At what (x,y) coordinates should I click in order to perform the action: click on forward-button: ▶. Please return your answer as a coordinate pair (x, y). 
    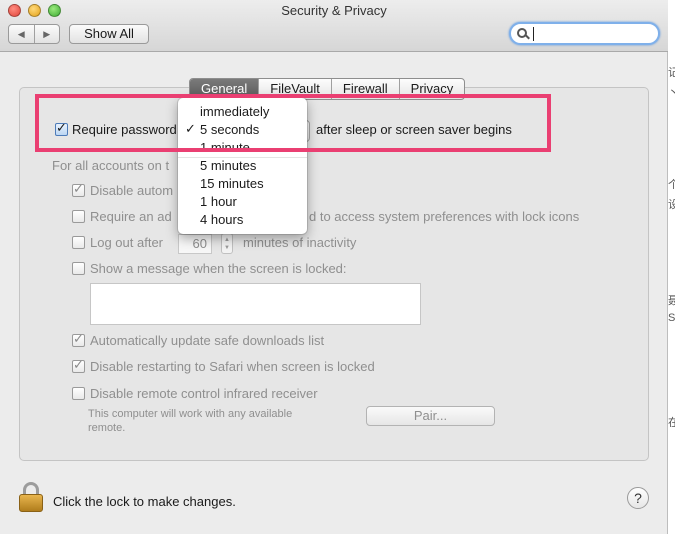
    Looking at the image, I should click on (46, 34).